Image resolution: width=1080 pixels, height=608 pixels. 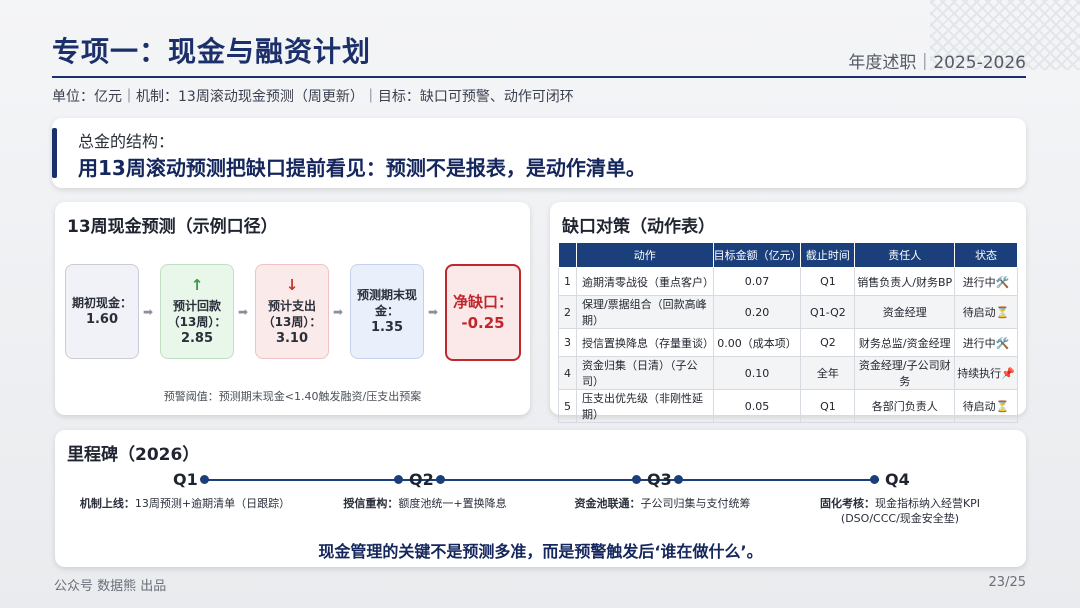 I want to click on row-action: 保理/票据组合（回款高峰期）, so click(x=644, y=312).